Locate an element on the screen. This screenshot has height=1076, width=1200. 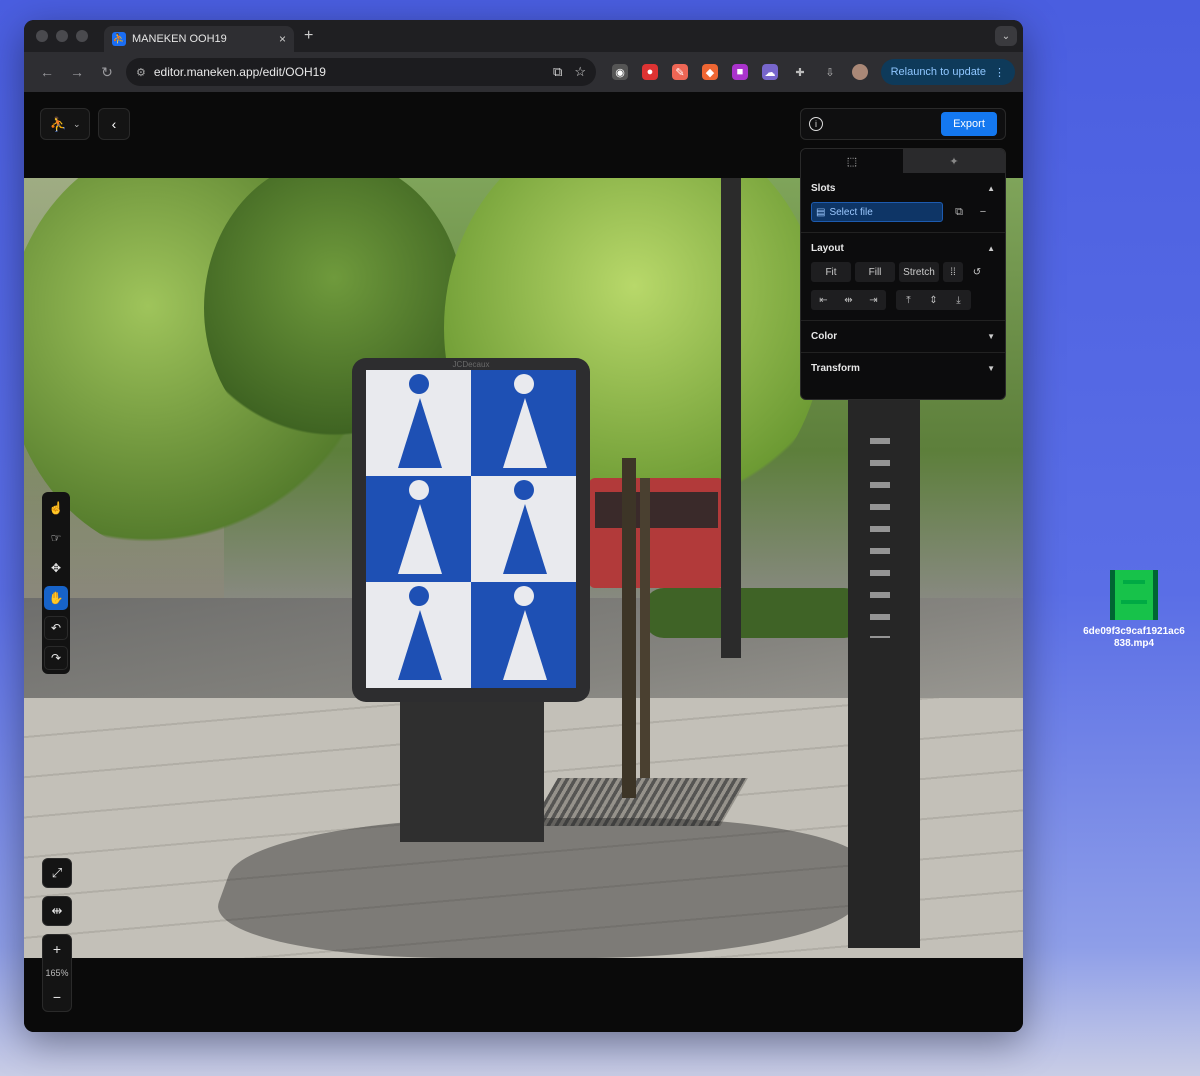
red-extension-icon: ● is located at coordinates (650, 72).